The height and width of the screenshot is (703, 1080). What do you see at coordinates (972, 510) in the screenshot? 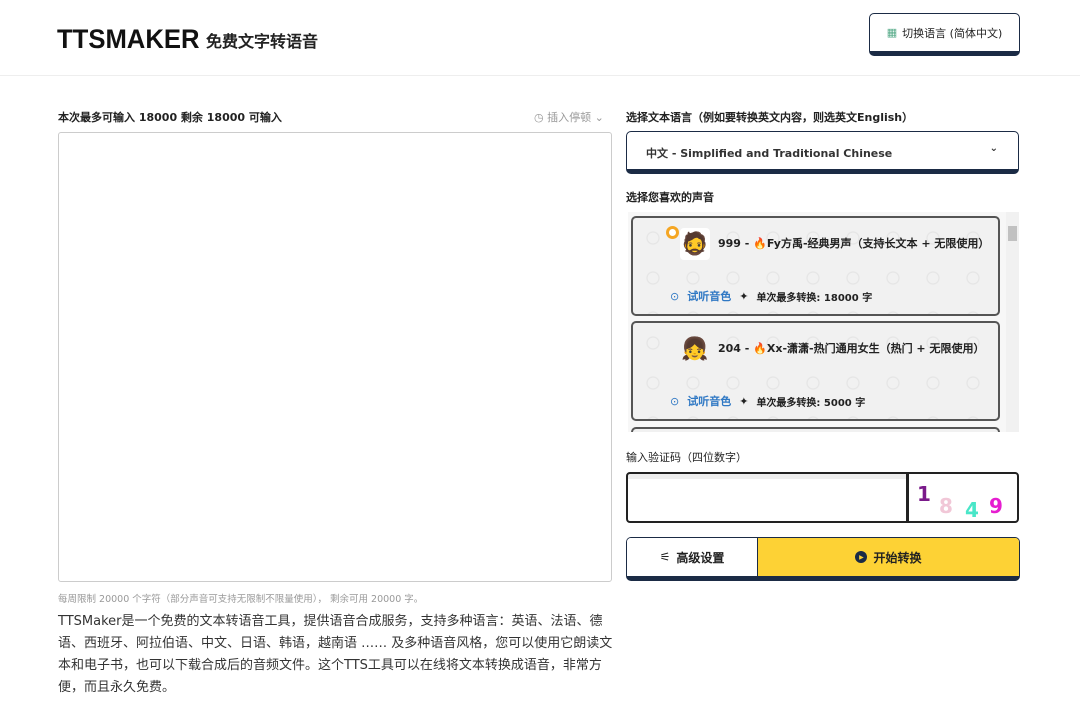
I see `captcha-digit: 4` at bounding box center [972, 510].